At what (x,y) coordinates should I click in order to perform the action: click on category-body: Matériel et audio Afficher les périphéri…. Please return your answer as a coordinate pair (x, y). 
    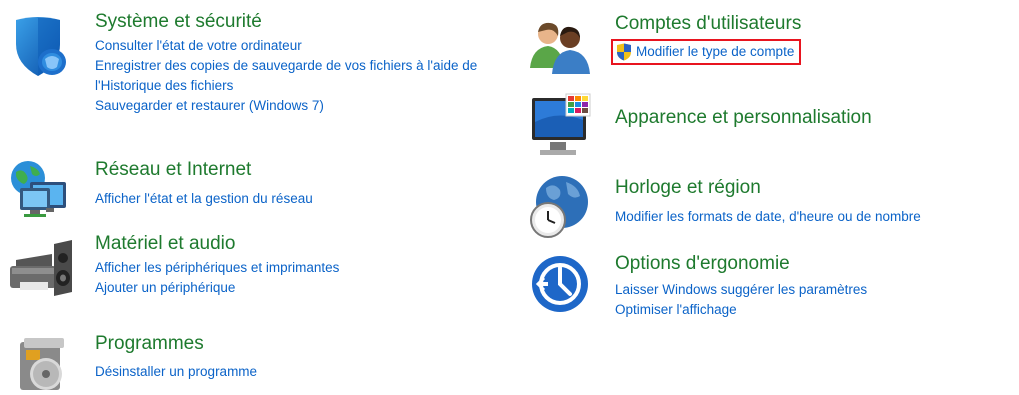
    Looking at the image, I should click on (217, 265).